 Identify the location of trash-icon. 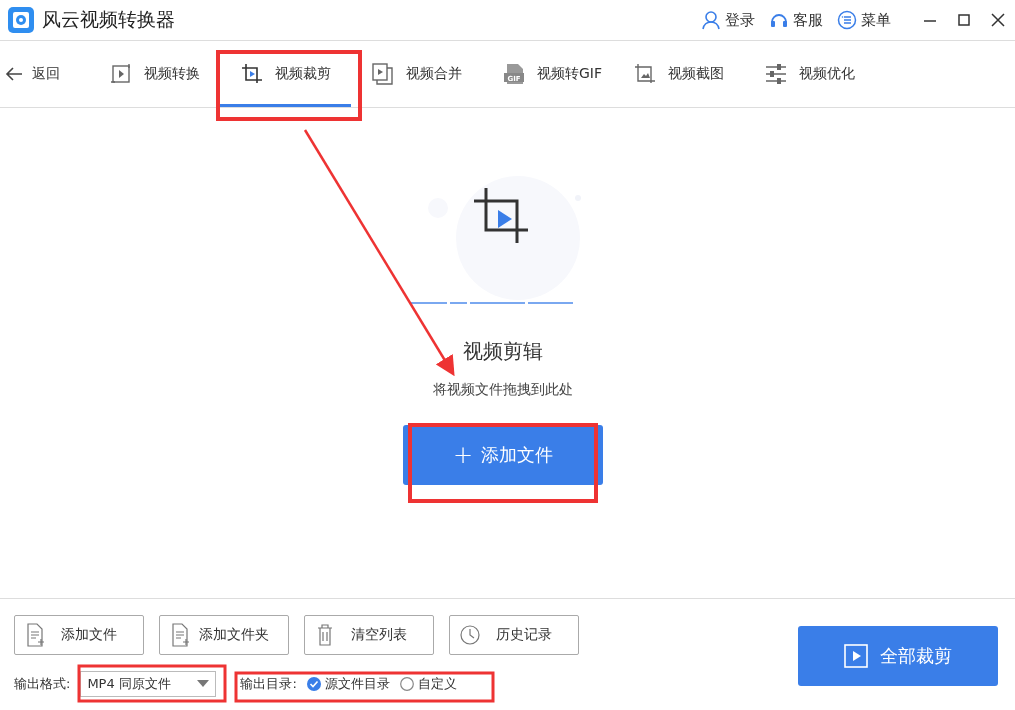
(325, 635).